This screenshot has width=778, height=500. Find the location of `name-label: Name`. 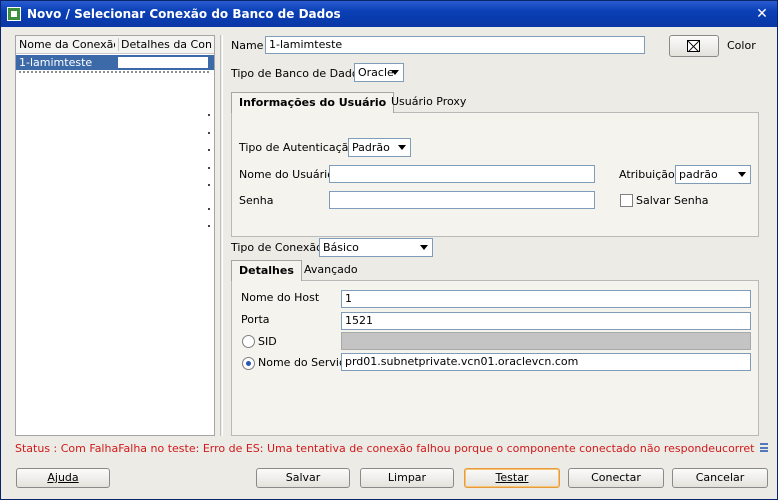

name-label: Name is located at coordinates (247, 45).